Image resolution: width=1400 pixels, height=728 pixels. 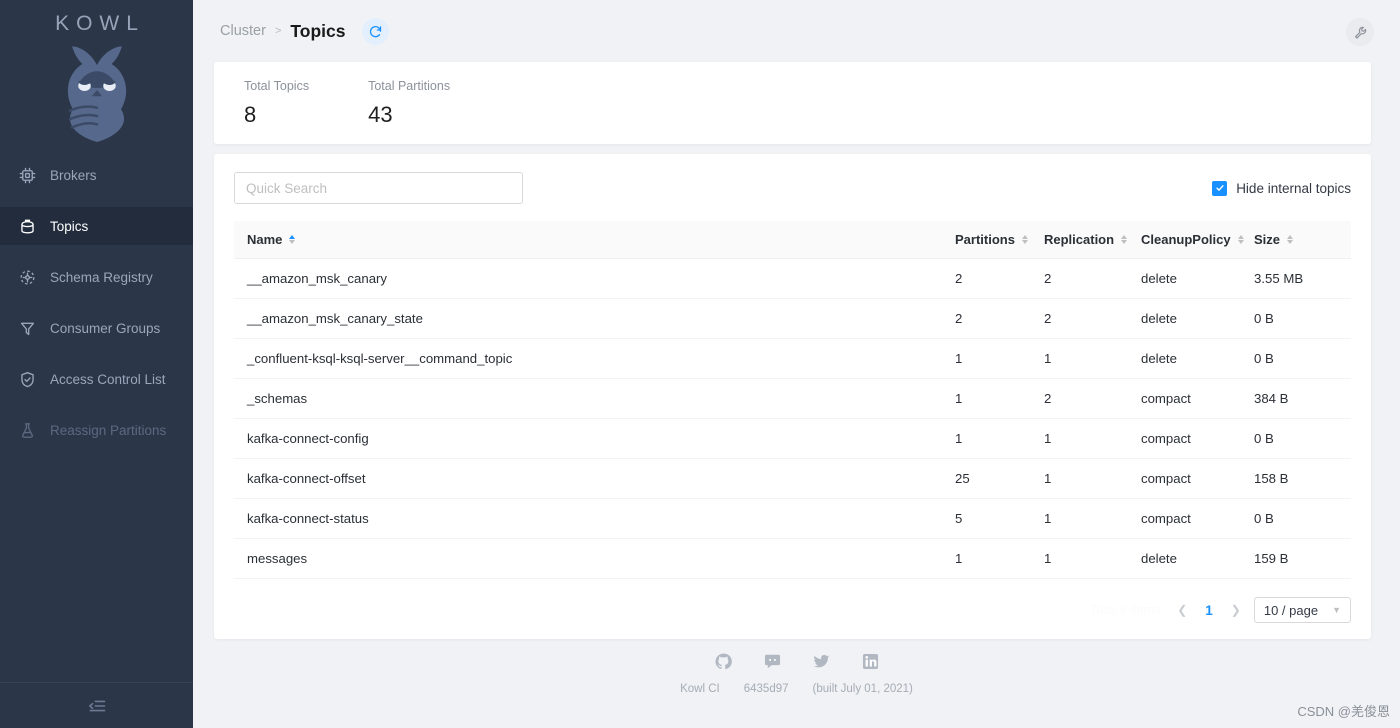 I want to click on table-row: __amazon_msk_canary_state 2 2 delete 0 B, so click(x=792, y=318).